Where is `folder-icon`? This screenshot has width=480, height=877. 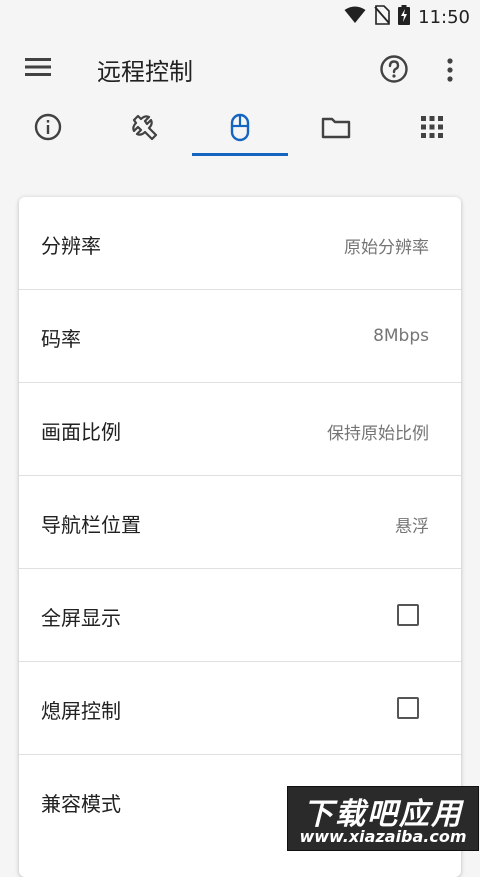 folder-icon is located at coordinates (336, 131).